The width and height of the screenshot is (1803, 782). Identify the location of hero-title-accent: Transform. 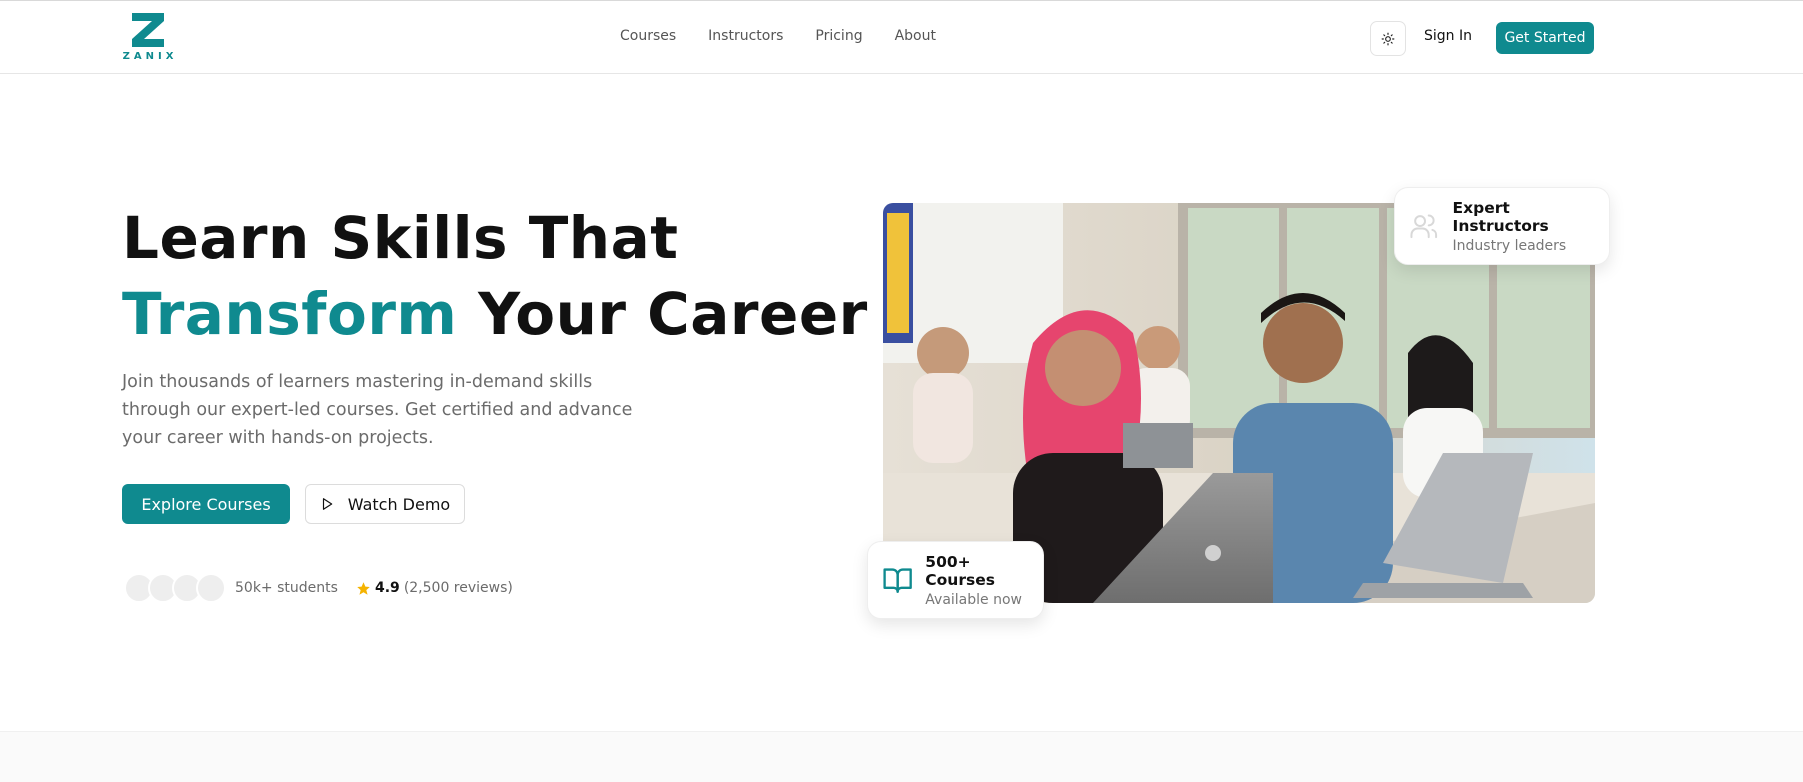
(290, 314).